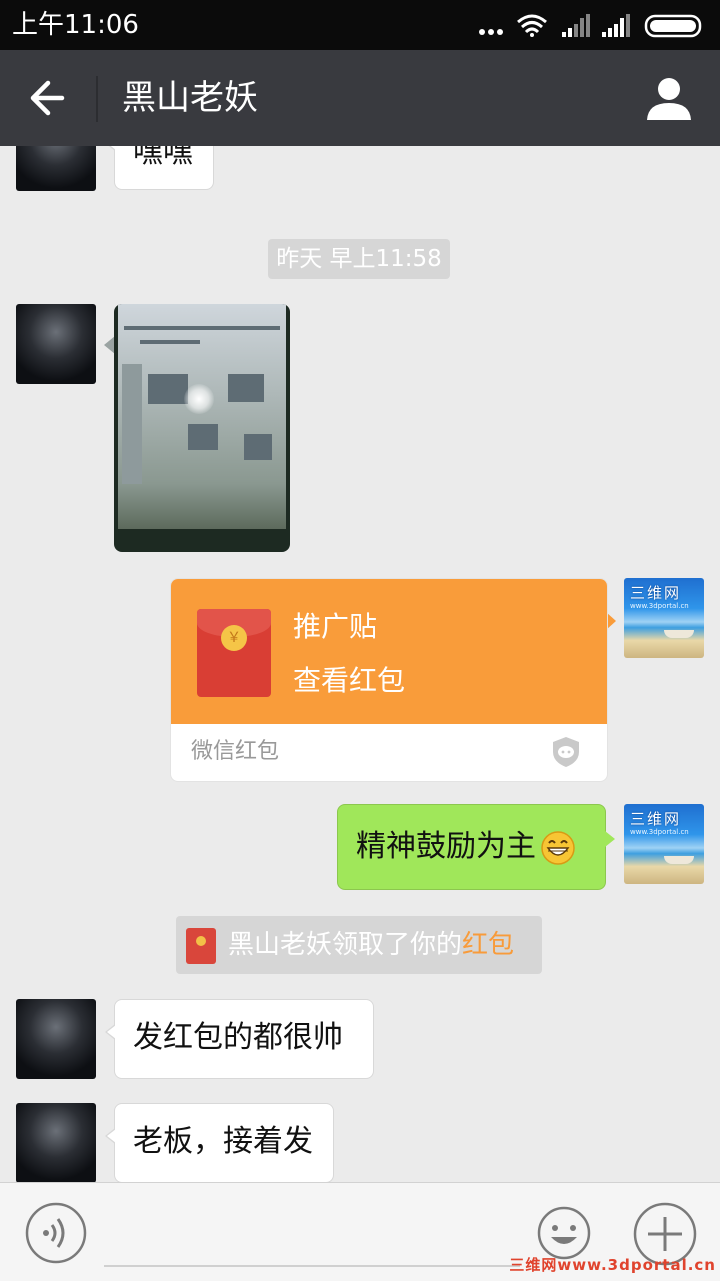  What do you see at coordinates (593, 25) in the screenshot?
I see `status-icons` at bounding box center [593, 25].